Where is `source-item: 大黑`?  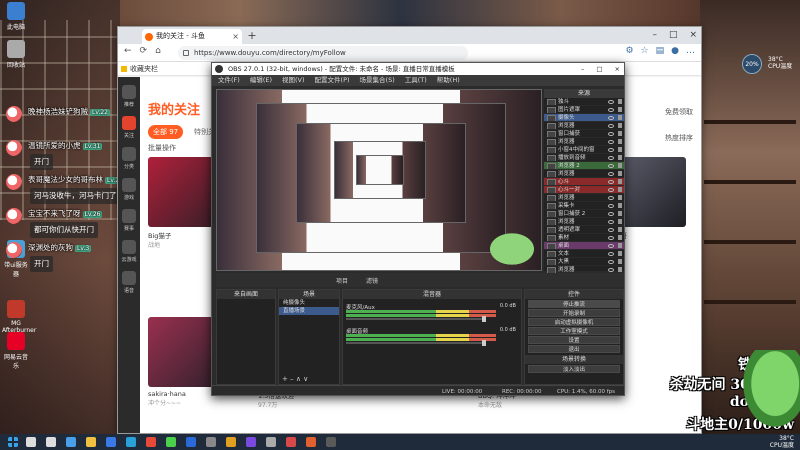
source-item: 大黑 is located at coordinates (584, 262).